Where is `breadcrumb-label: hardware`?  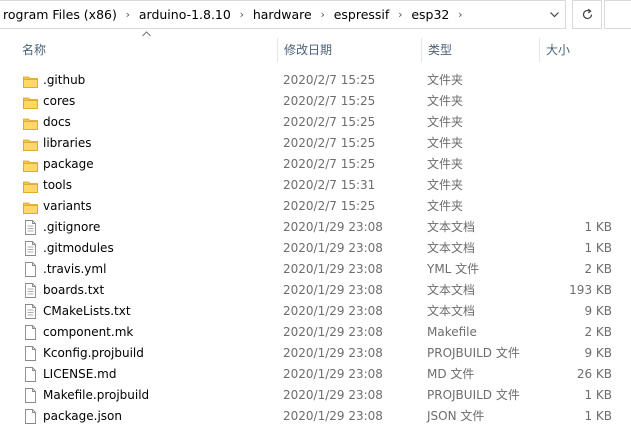 breadcrumb-label: hardware is located at coordinates (282, 14).